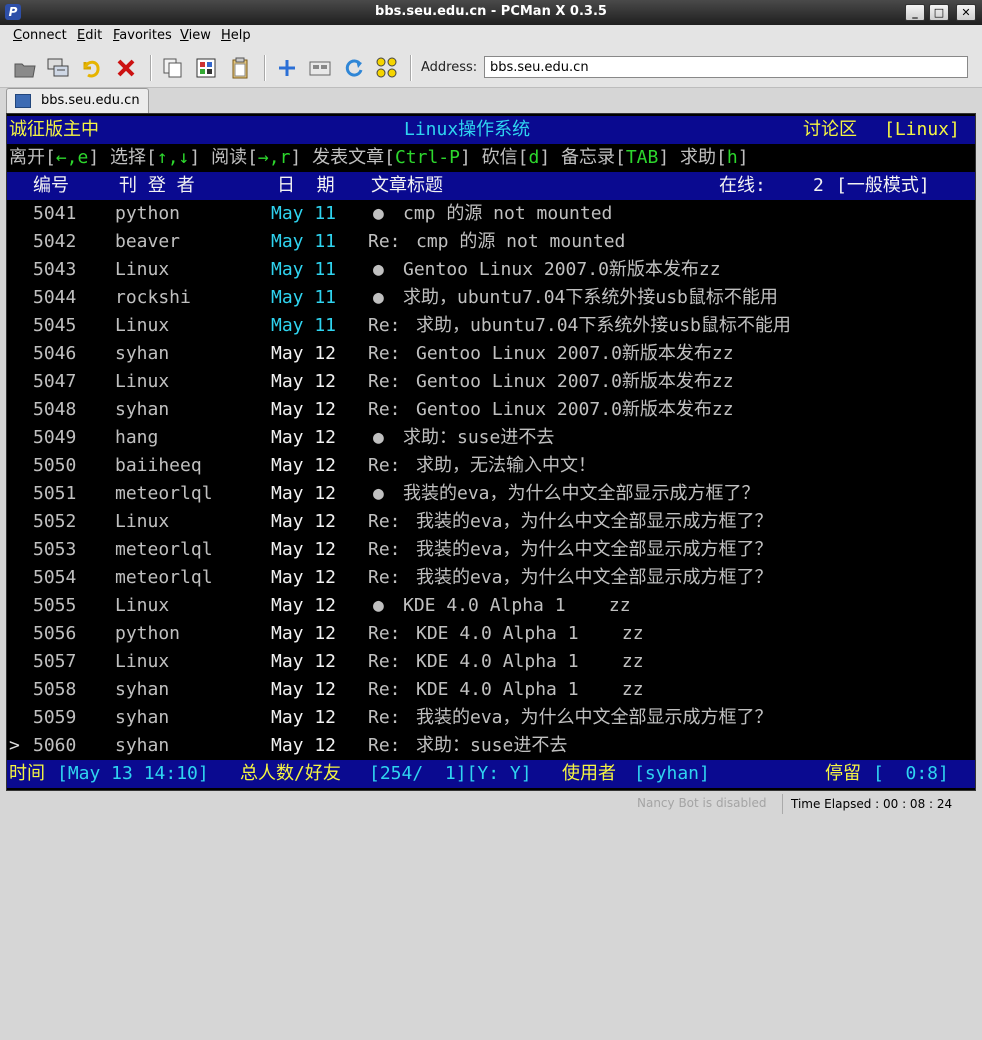 The height and width of the screenshot is (1040, 982). Describe the element at coordinates (287, 68) in the screenshot. I see `add-favorite-icon` at that location.